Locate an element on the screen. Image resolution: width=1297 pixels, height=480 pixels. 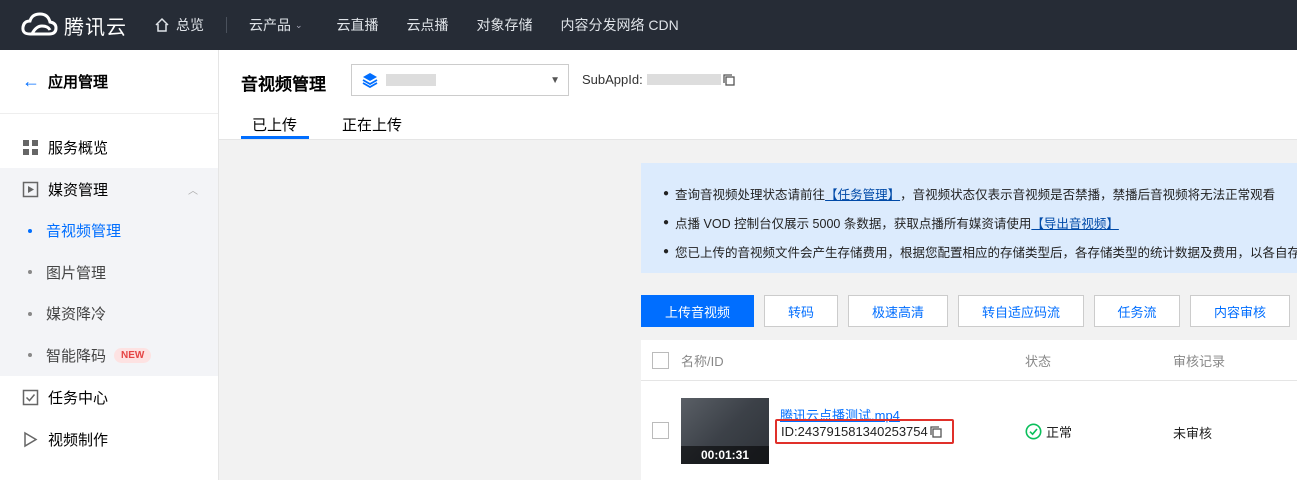
file-id: ID:243791581340253754 is located at coordinates (864, 431).